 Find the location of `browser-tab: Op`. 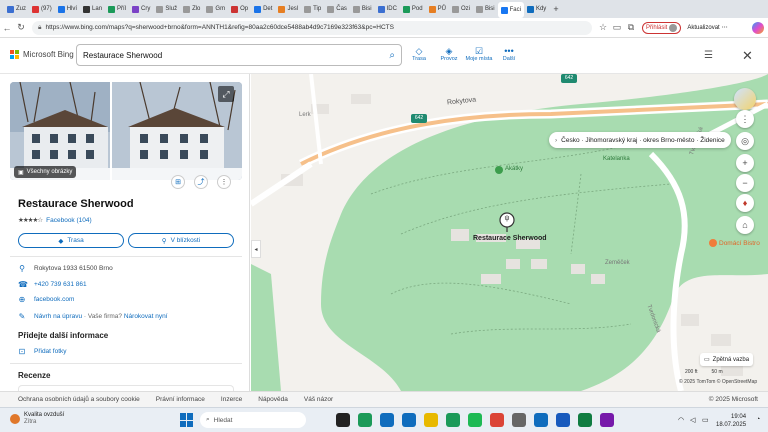

browser-tab: Op is located at coordinates (239, 9).